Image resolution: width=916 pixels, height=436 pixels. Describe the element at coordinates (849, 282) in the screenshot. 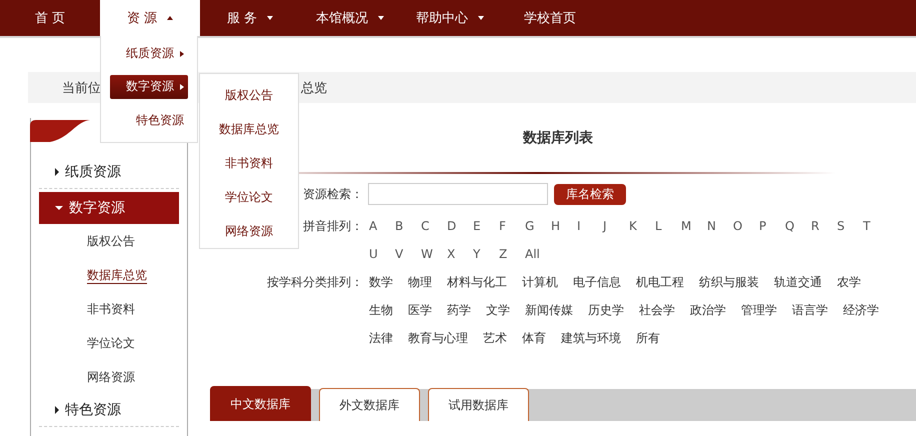

I see `subject-link: 农学` at that location.